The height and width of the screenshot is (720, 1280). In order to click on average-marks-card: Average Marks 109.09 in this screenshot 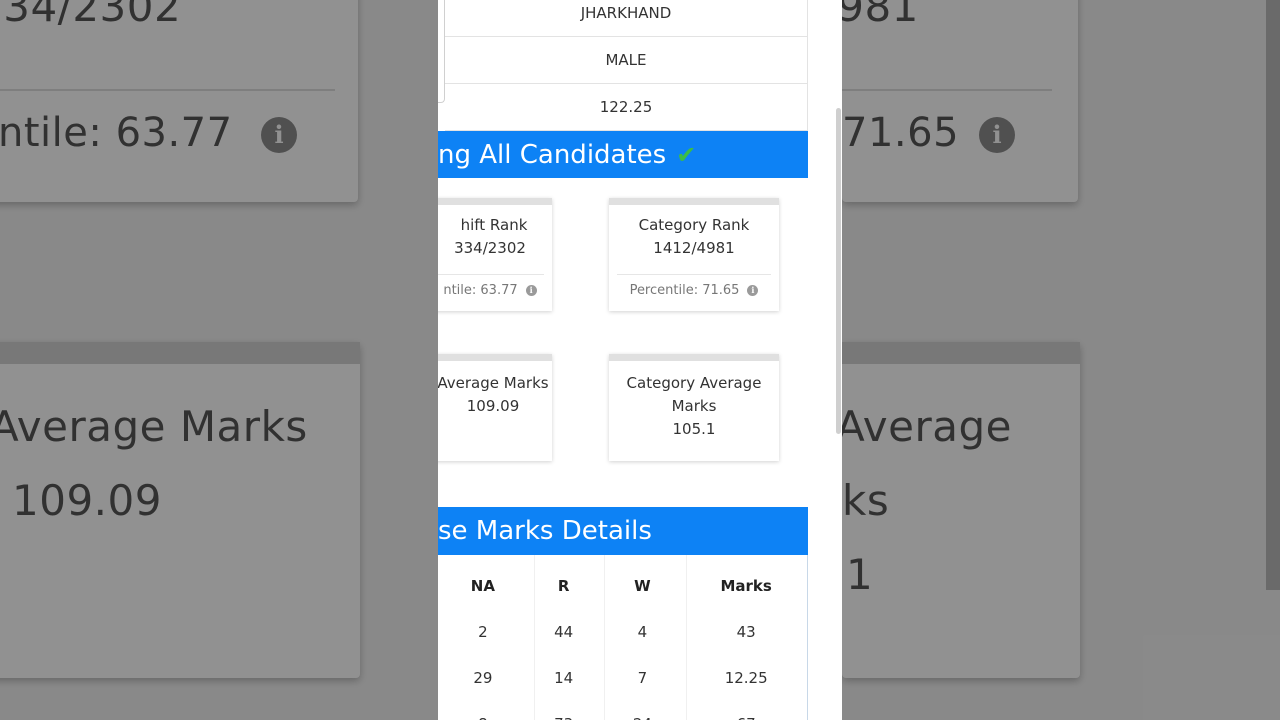, I will do `click(495, 407)`.